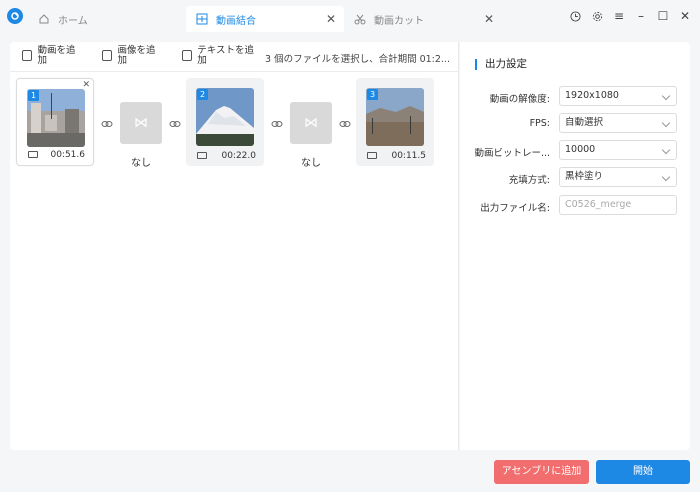 The width and height of the screenshot is (700, 492). What do you see at coordinates (350, 17) in the screenshot?
I see `title-bar: ホーム 動画結合 ✕ 動画カット ✕ ≡ – ☐ ✕` at bounding box center [350, 17].